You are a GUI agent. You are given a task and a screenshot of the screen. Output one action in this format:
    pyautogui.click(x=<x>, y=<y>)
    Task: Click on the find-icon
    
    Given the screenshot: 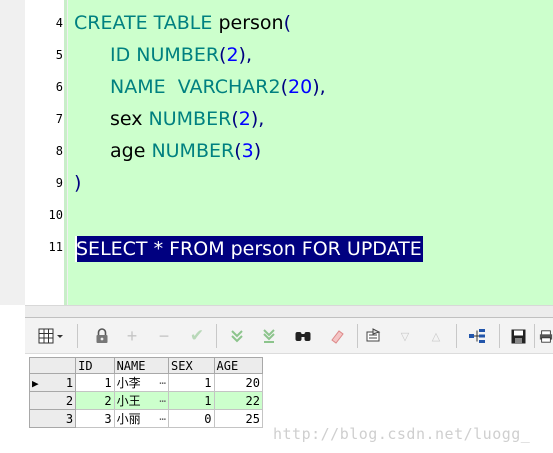 What is the action you would take?
    pyautogui.click(x=303, y=336)
    